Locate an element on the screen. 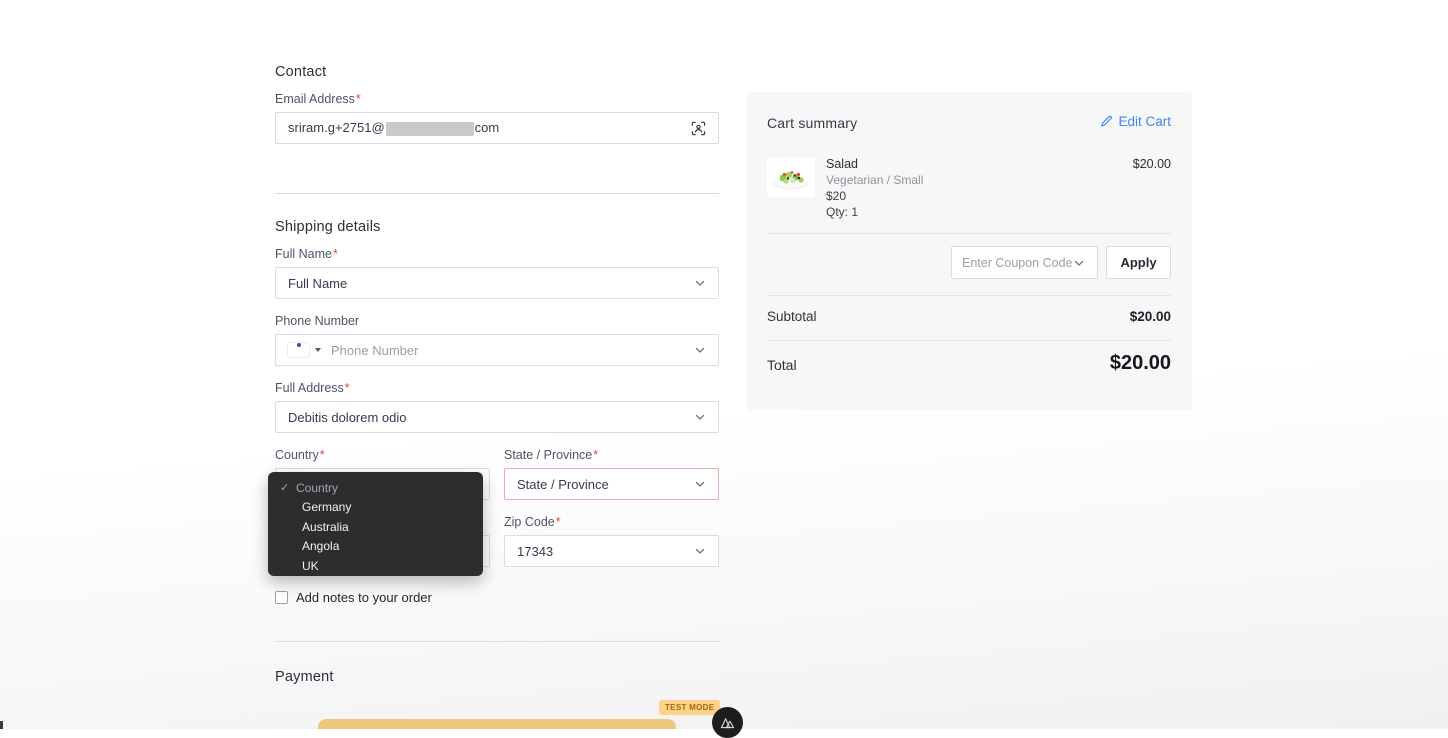 This screenshot has height=738, width=1448. test-mode-badge-wrap: TEST MODE is located at coordinates (690, 706).